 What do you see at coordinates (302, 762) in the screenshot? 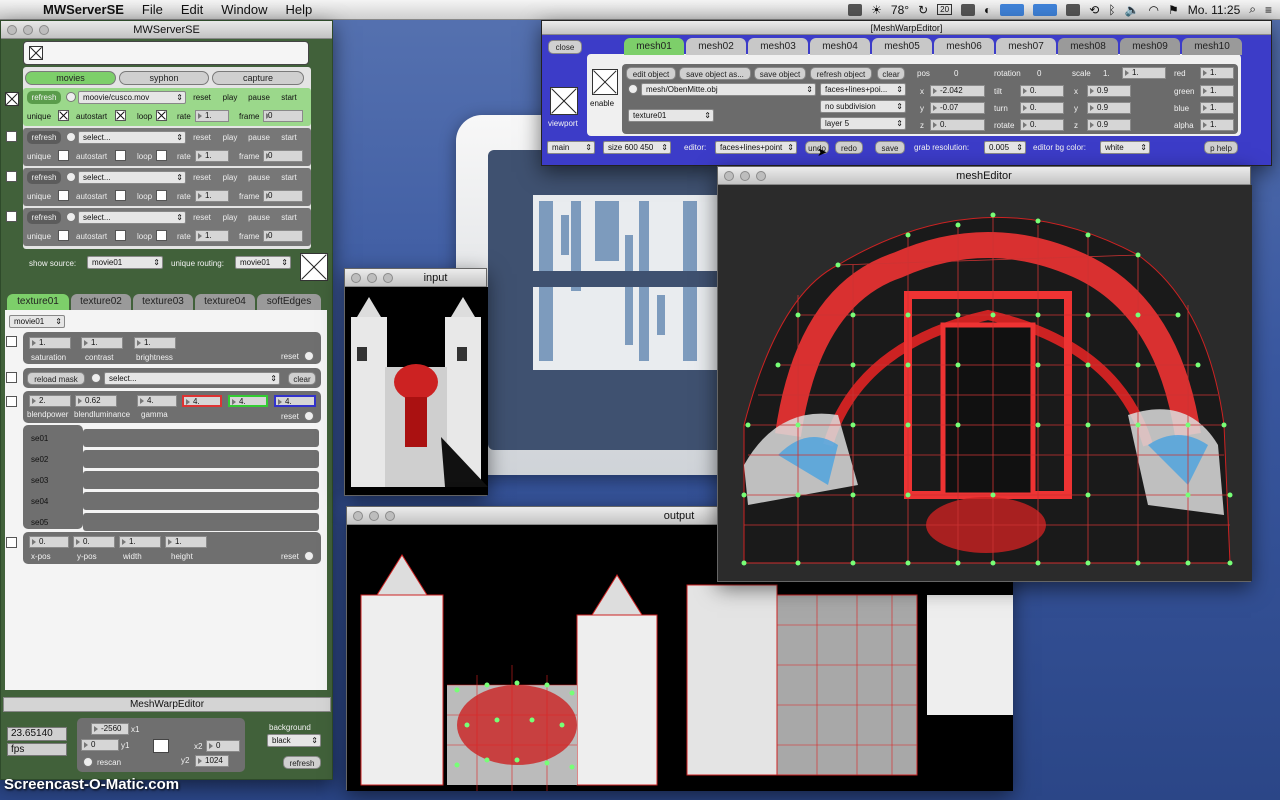
I see `refresh-button: refresh` at bounding box center [302, 762].